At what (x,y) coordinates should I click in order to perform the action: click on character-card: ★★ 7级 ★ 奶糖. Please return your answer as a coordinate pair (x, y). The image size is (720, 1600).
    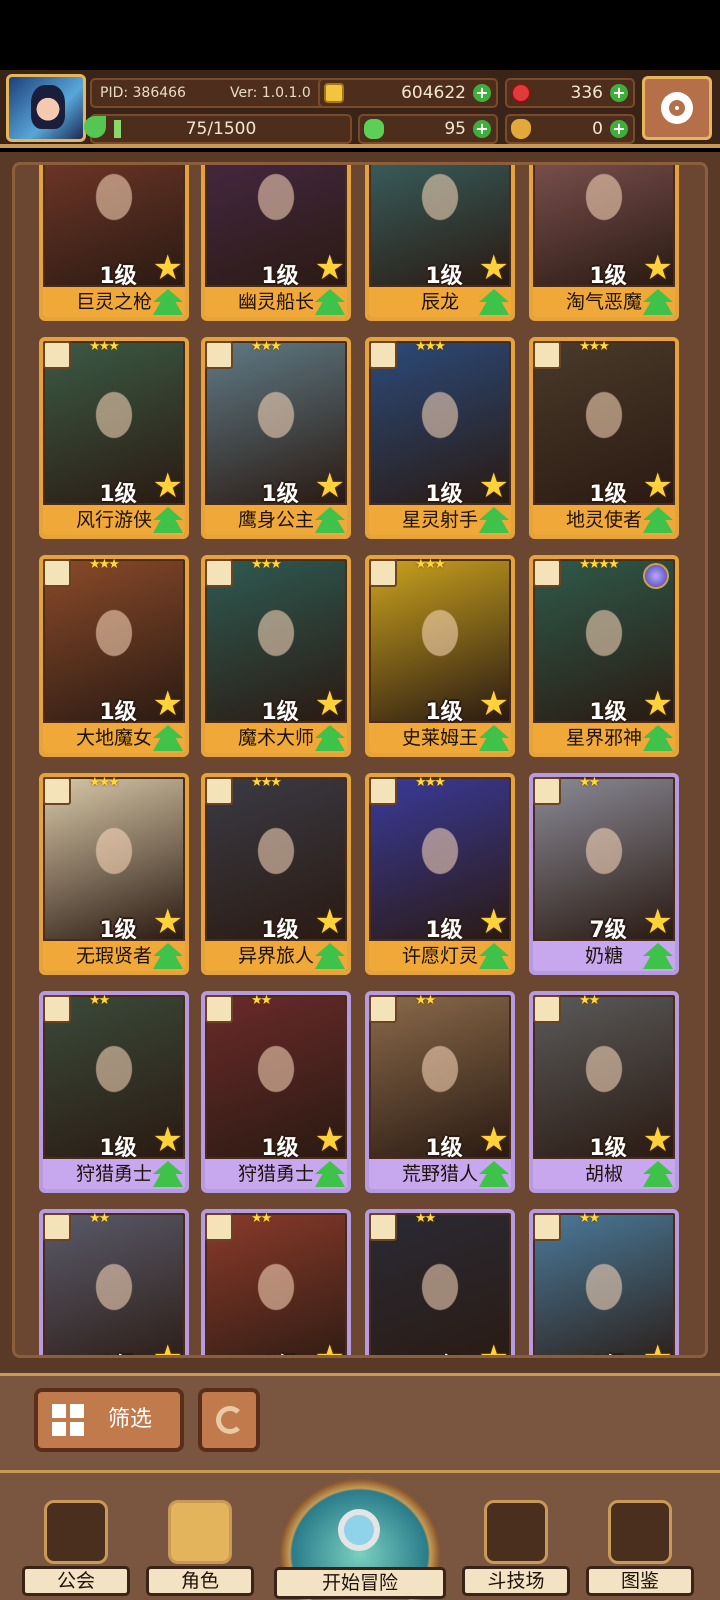
    Looking at the image, I should click on (604, 874).